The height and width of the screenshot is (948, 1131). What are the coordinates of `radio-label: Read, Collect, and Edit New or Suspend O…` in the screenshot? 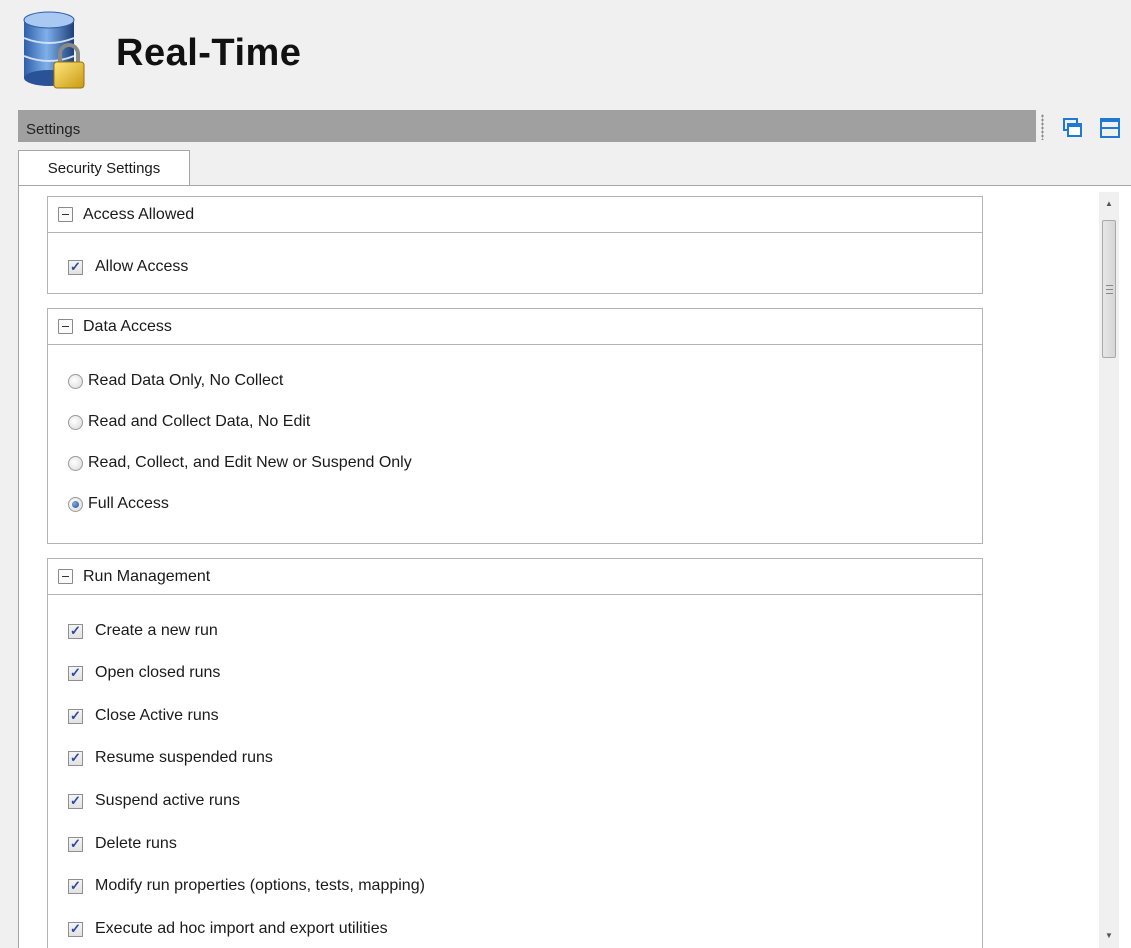 It's located at (250, 462).